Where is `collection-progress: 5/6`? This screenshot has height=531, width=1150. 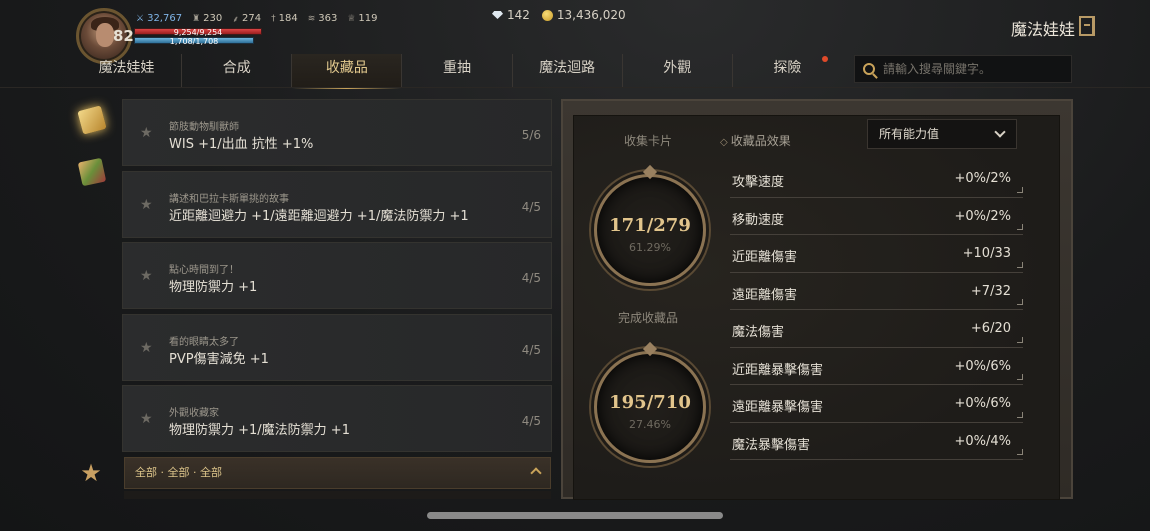 collection-progress: 5/6 is located at coordinates (531, 135).